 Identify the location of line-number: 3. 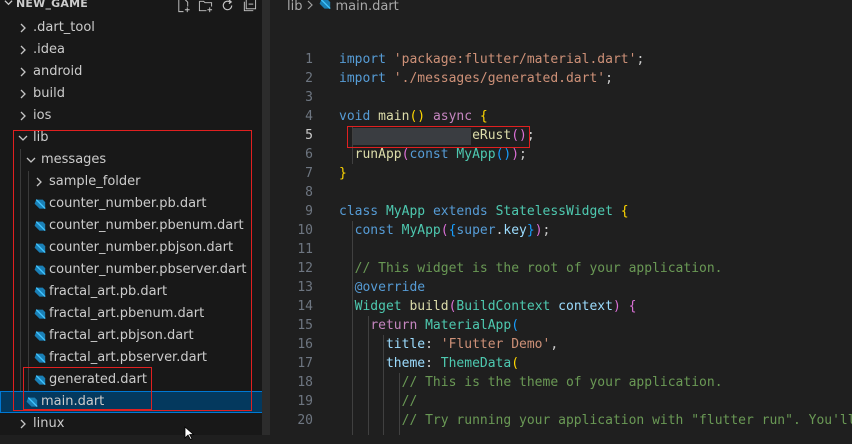
(309, 97).